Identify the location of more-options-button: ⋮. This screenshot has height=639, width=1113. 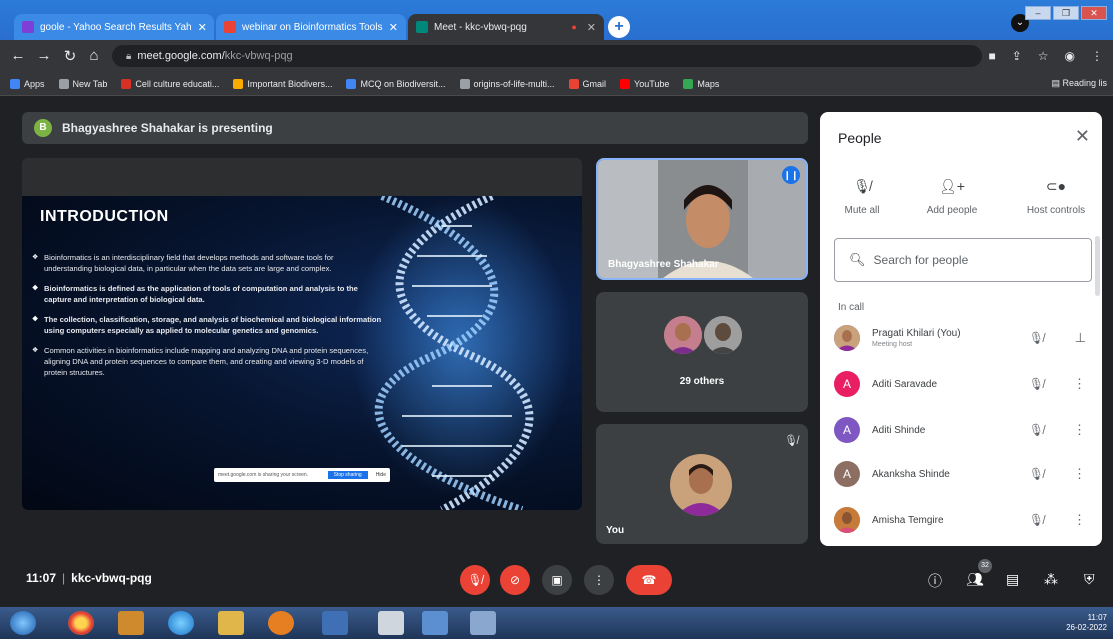
(599, 580).